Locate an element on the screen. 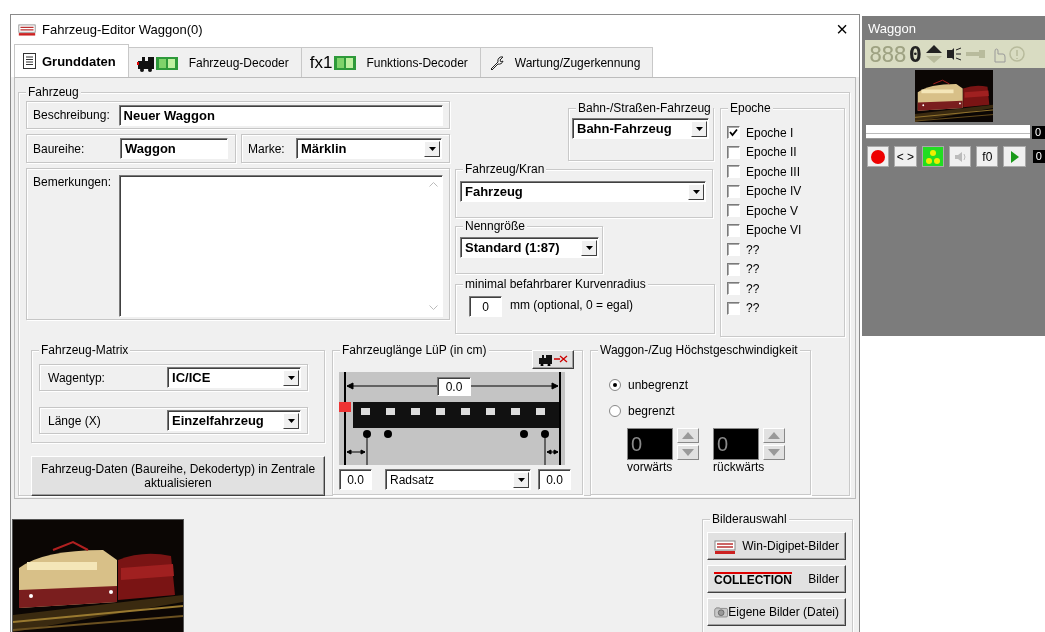 This screenshot has height=632, width=1045. group-label: Fahrzeug/Kran is located at coordinates (505, 169).